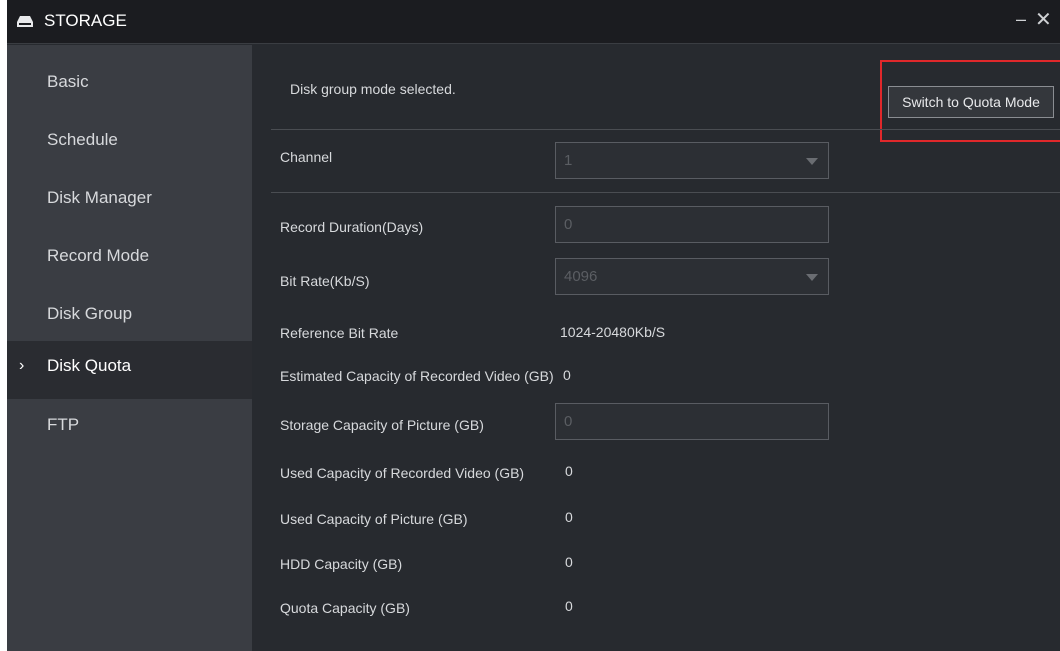 This screenshot has height=651, width=1060. Describe the element at coordinates (568, 421) in the screenshot. I see `picture-capacity-value: 0` at that location.